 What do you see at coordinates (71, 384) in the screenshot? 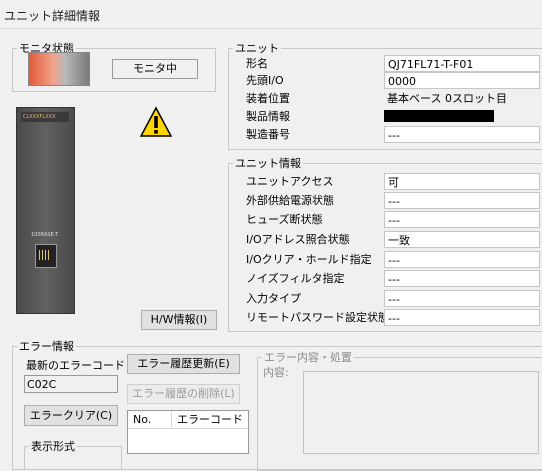
I see `latest-error-code-value: C02C` at bounding box center [71, 384].